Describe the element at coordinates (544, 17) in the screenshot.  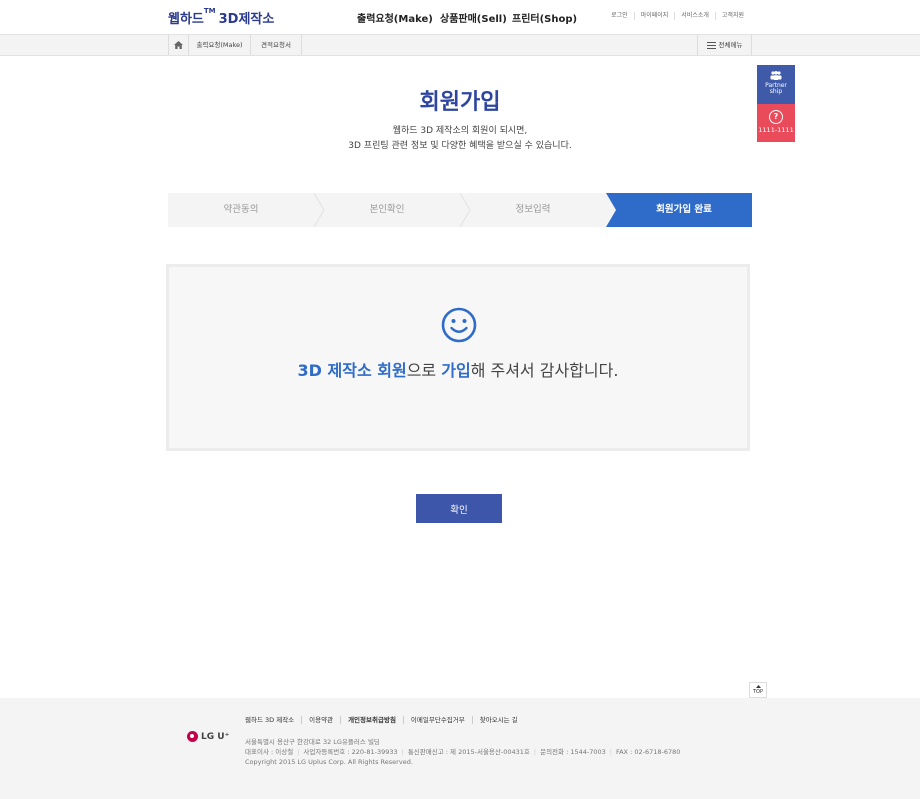
I see `nav-shop: 프린터(Shop)` at that location.